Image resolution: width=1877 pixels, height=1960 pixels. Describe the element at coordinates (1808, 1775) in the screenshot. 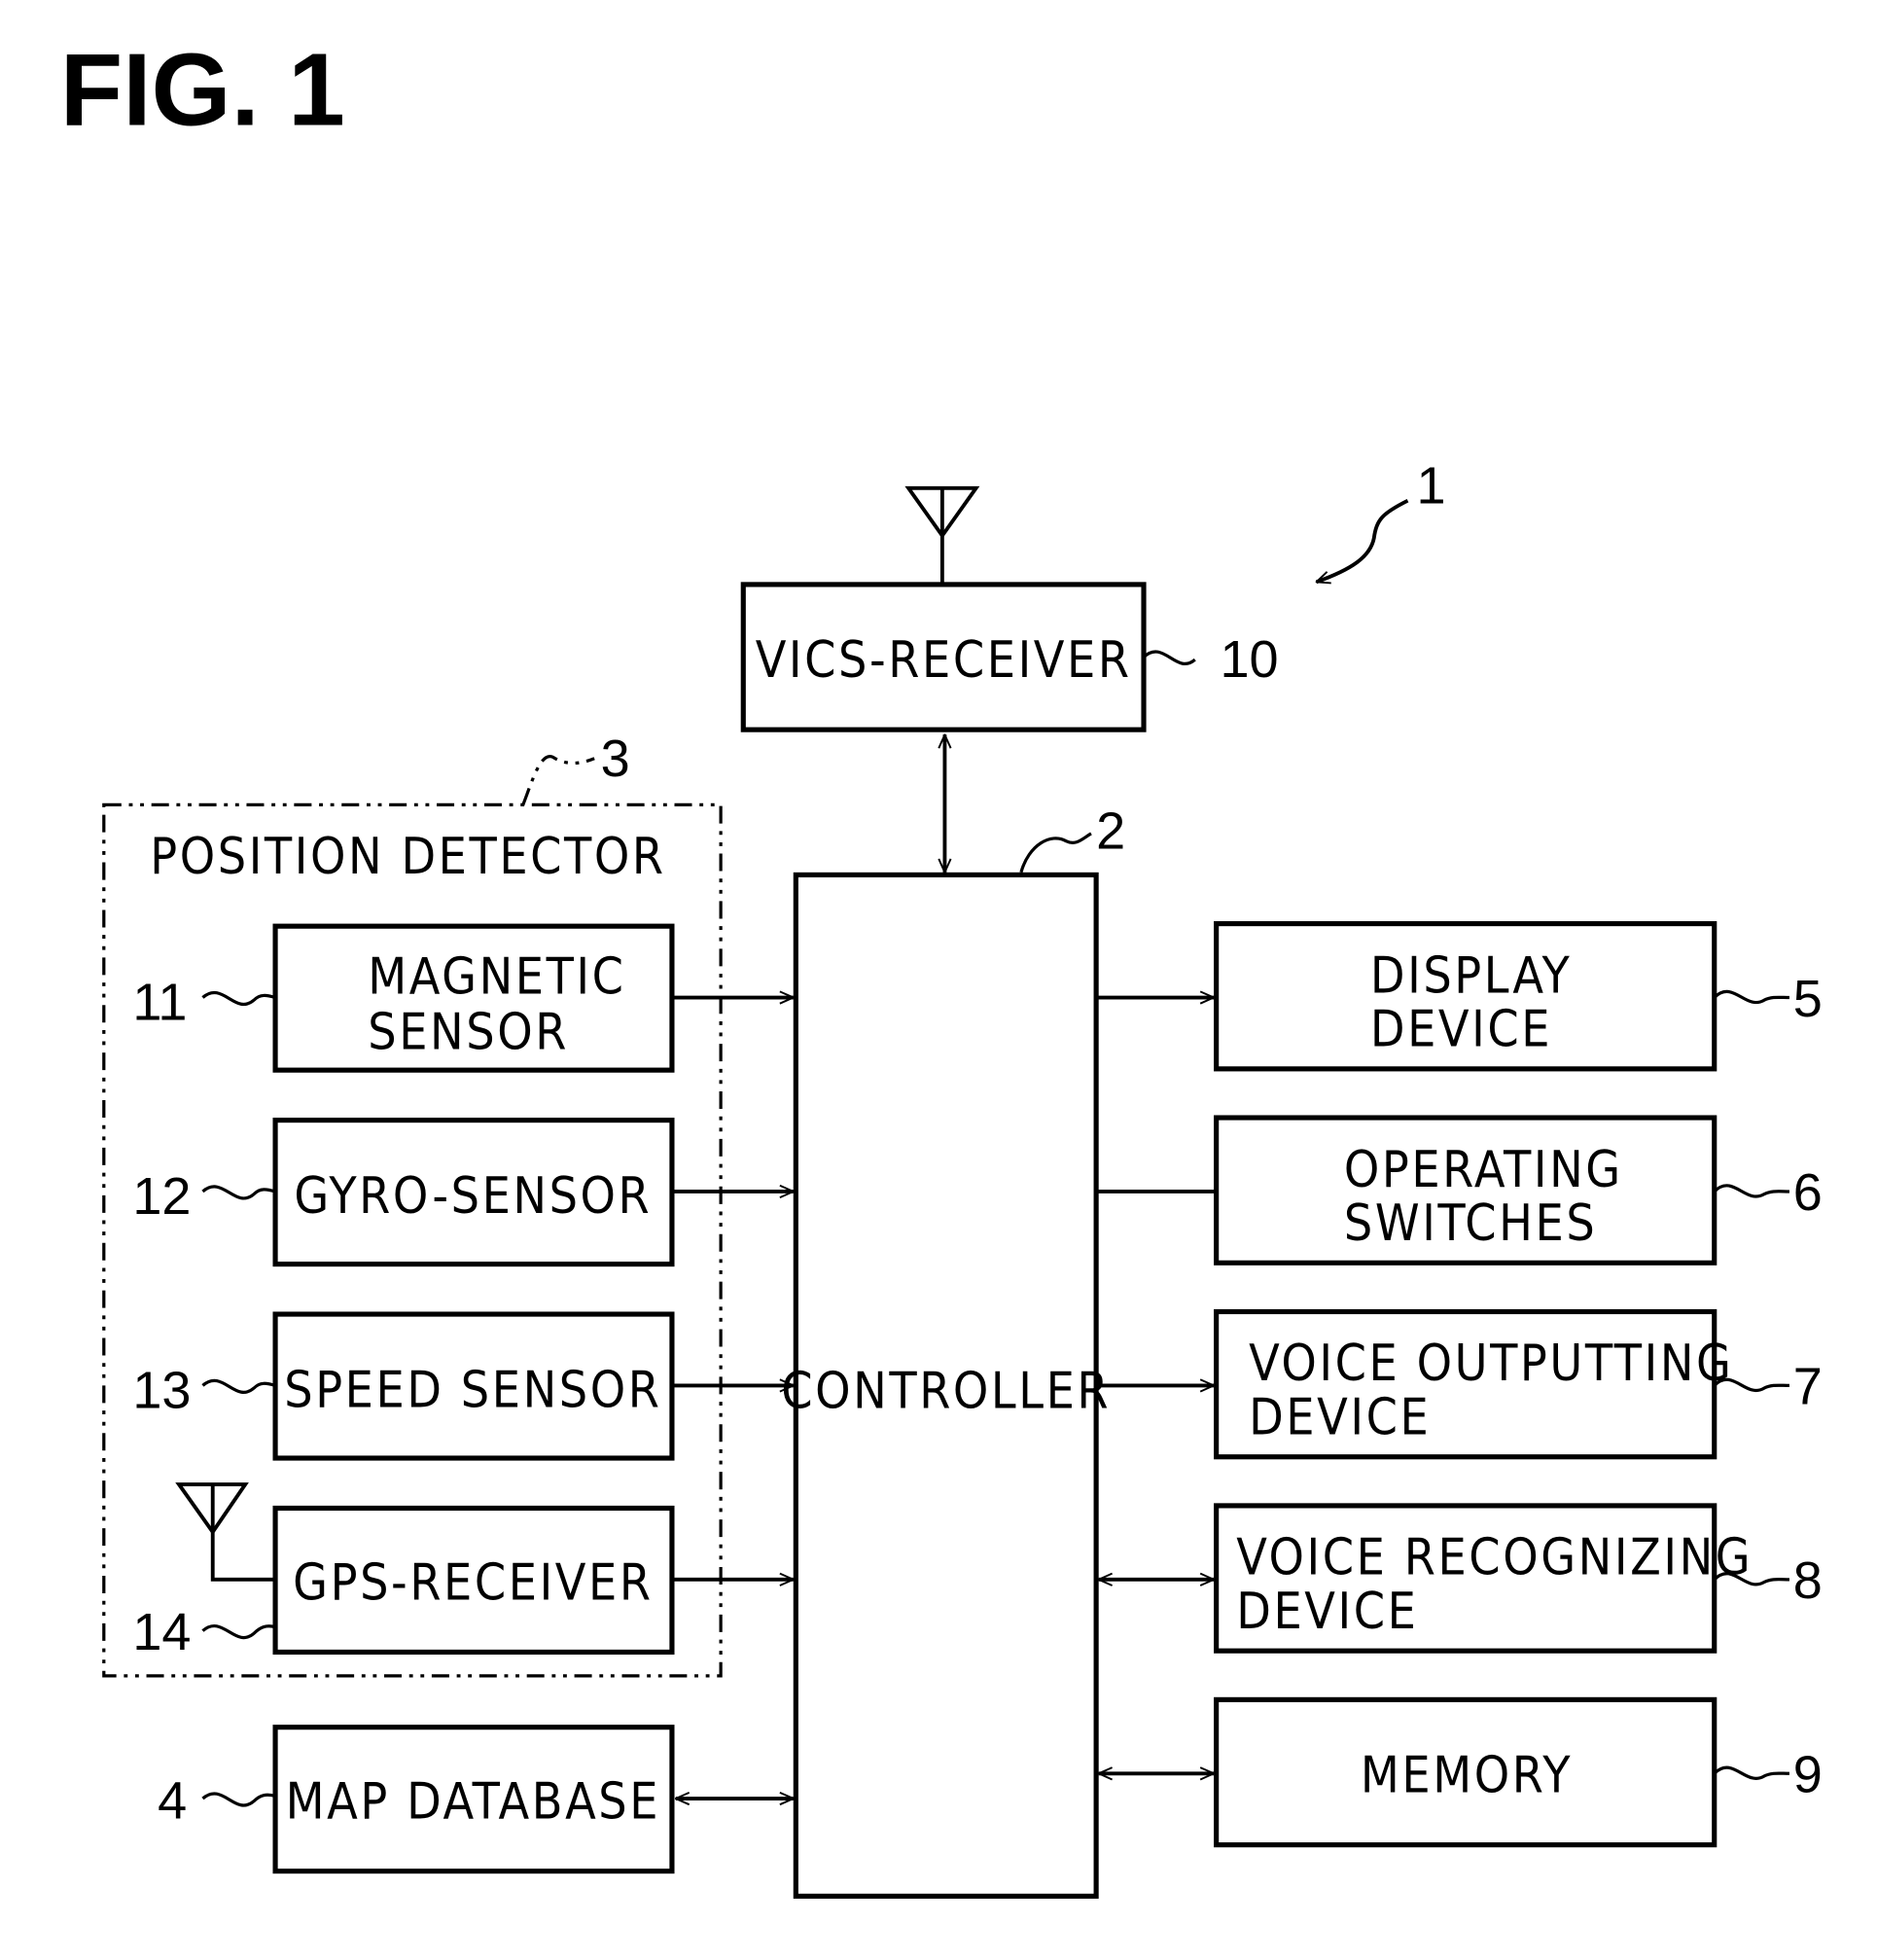

I see `ref-9: 9` at that location.